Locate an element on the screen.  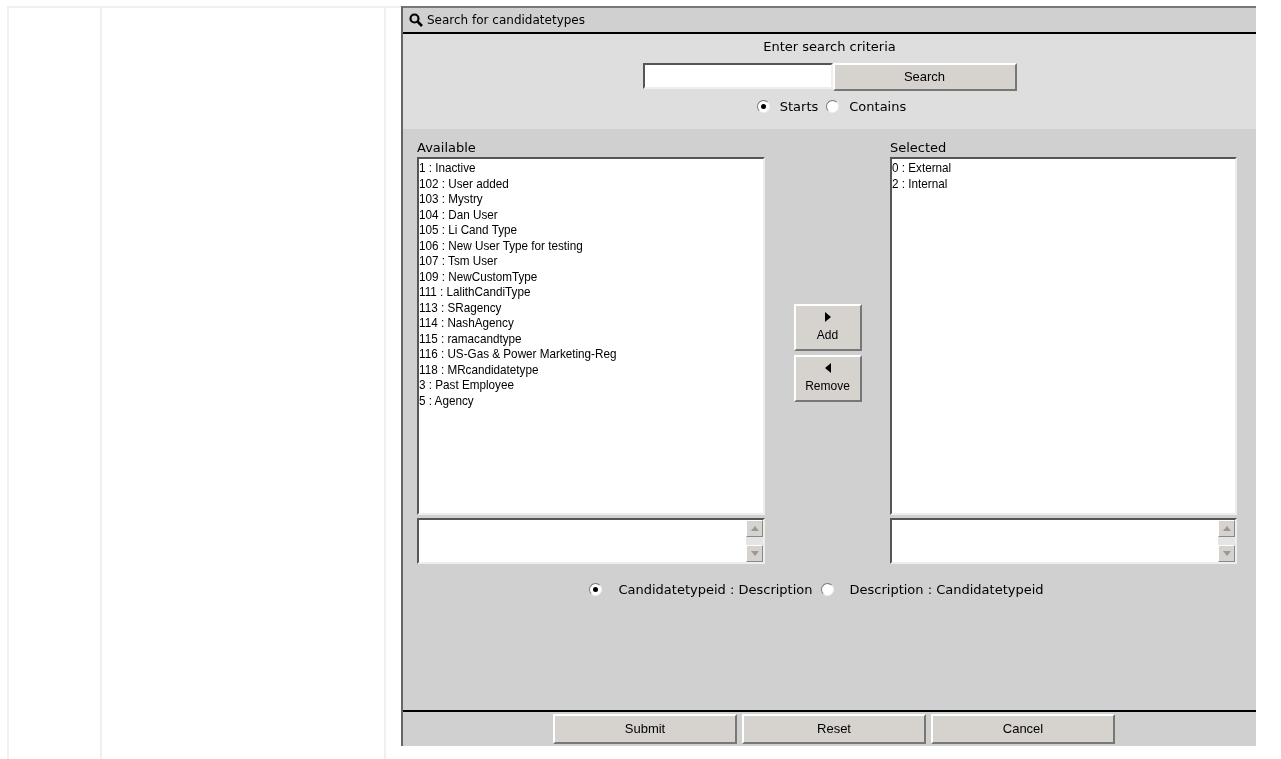
list-item: 118 : MRcandidatetype is located at coordinates (574, 369).